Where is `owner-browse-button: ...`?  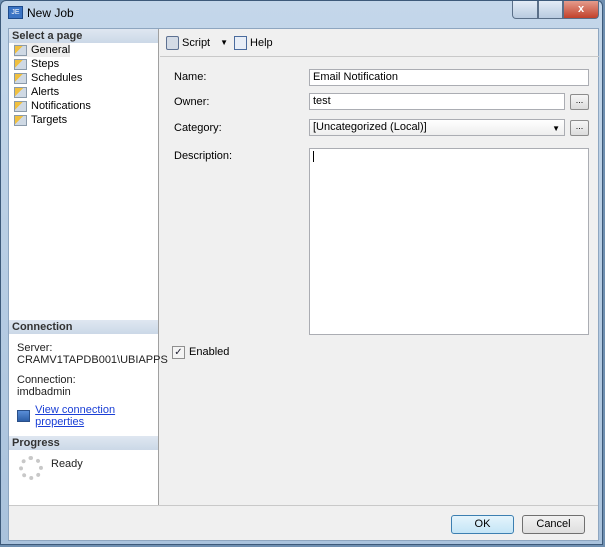 owner-browse-button: ... is located at coordinates (579, 102).